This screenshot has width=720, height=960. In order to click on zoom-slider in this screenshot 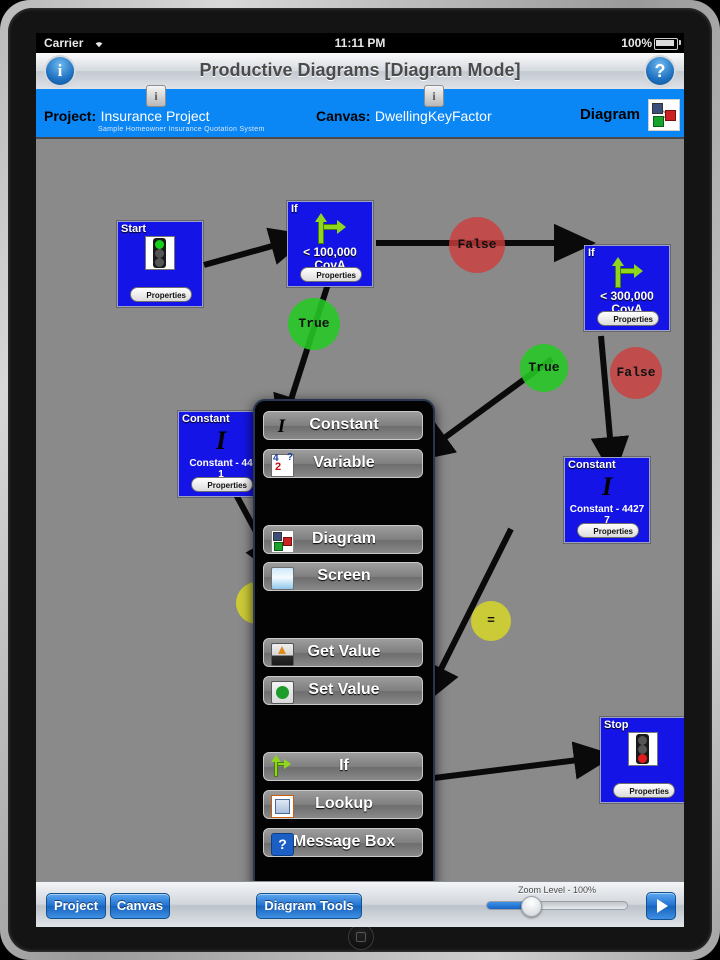, I will do `click(557, 905)`.